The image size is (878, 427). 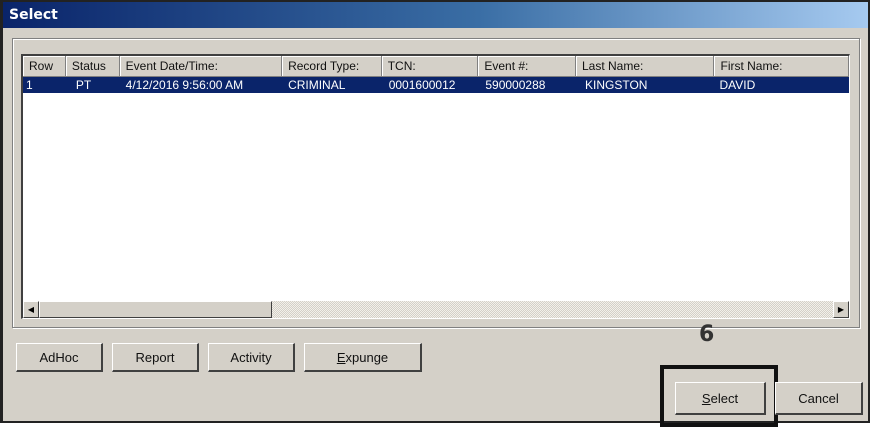 I want to click on horizontal-scrollbar: ◀ ▶, so click(x=436, y=309).